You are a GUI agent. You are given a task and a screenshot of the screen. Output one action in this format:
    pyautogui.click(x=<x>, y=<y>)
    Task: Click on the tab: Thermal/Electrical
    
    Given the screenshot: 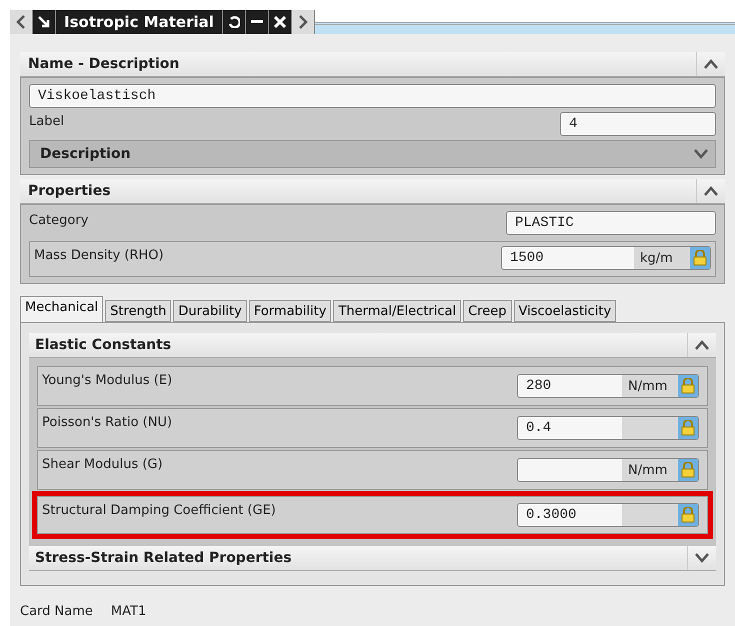 What is the action you would take?
    pyautogui.click(x=397, y=311)
    